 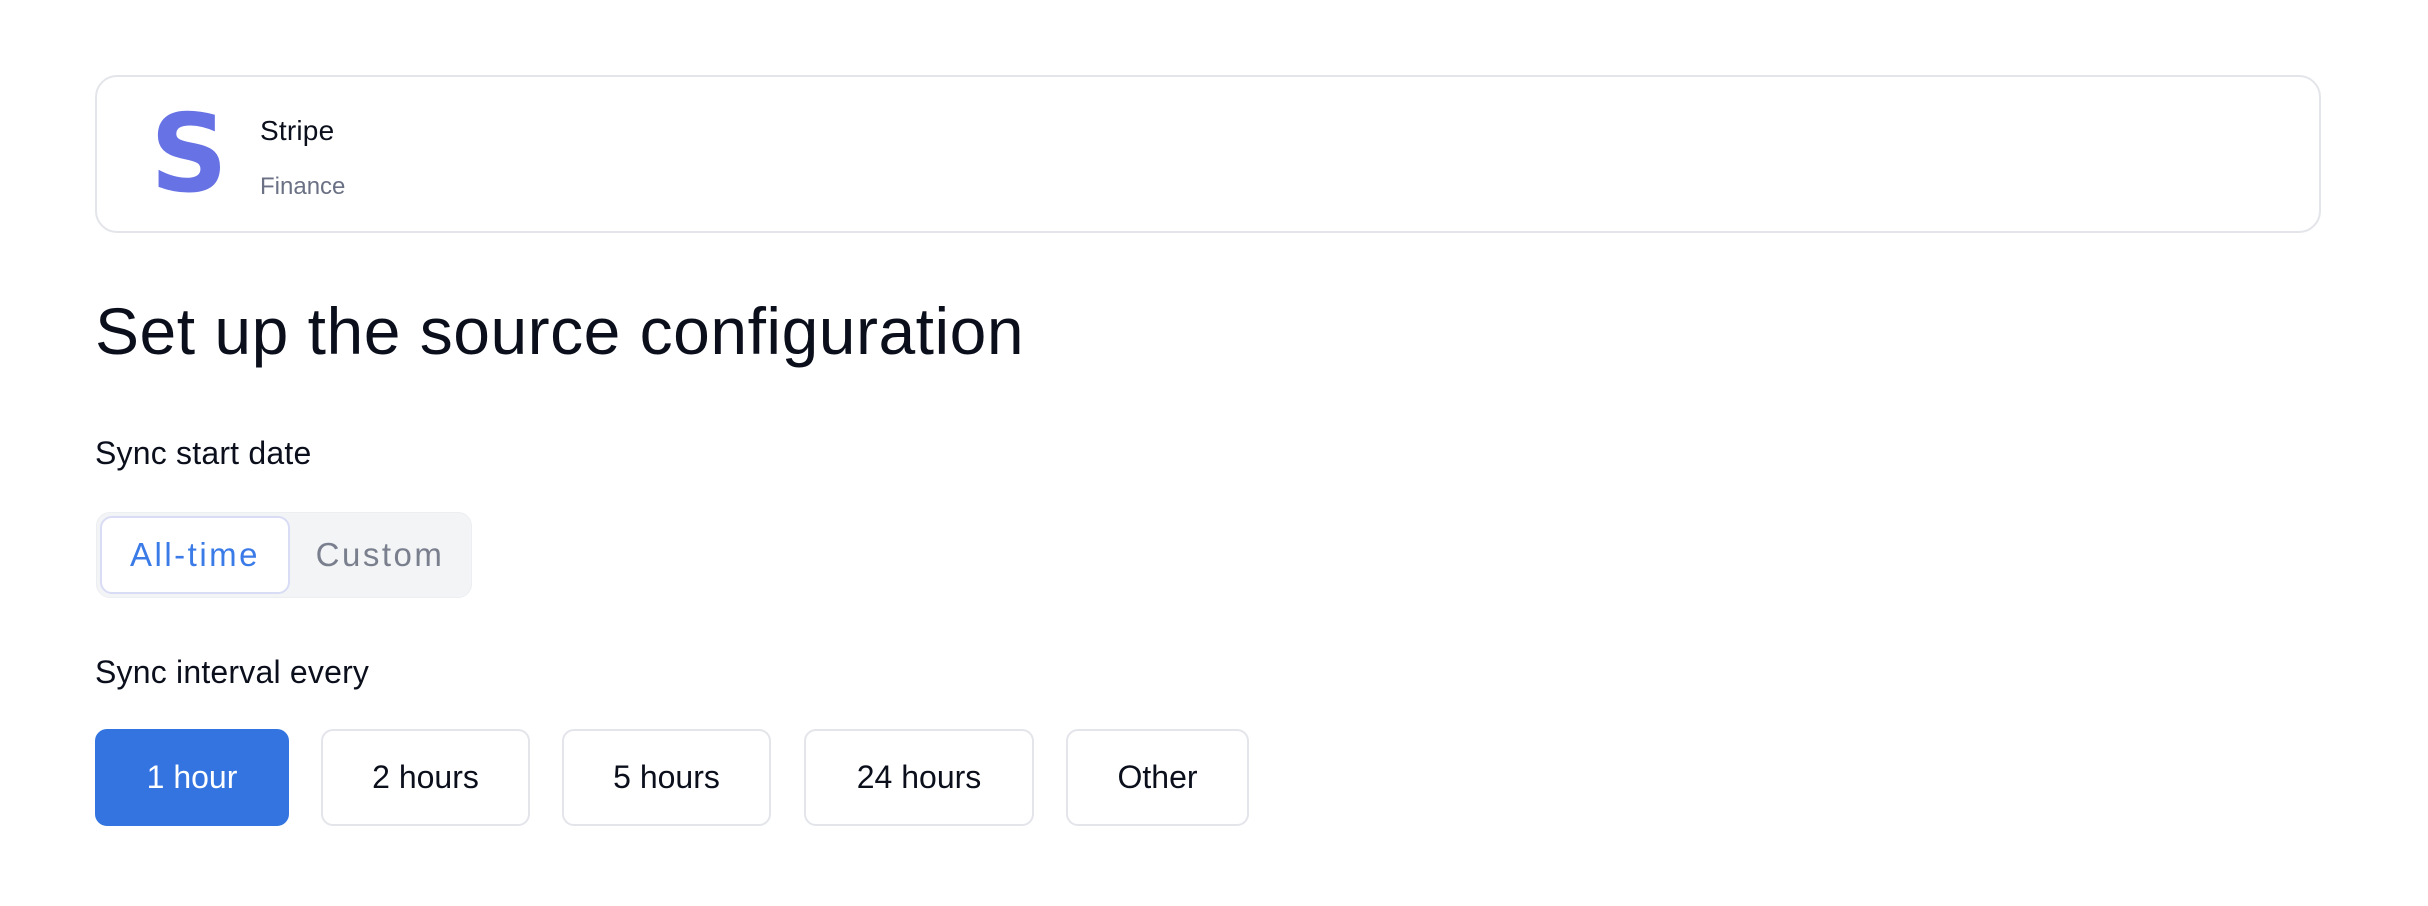 I want to click on segment-custom: Custom, so click(x=380, y=555).